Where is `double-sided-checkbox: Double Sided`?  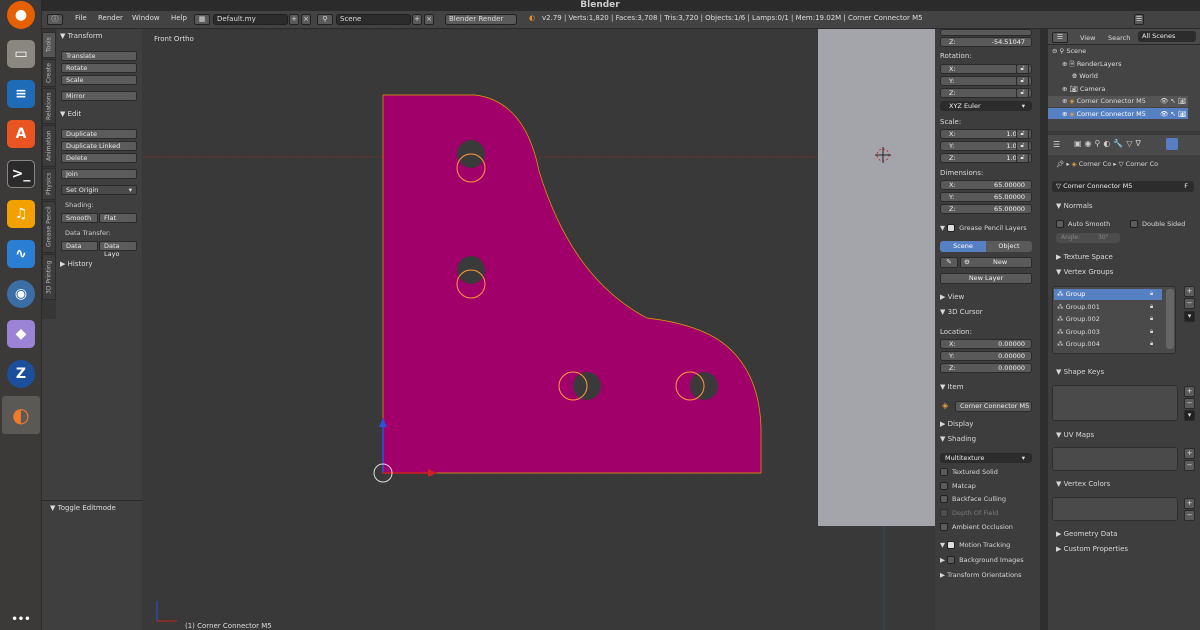
double-sided-checkbox: Double Sided is located at coordinates (1157, 224).